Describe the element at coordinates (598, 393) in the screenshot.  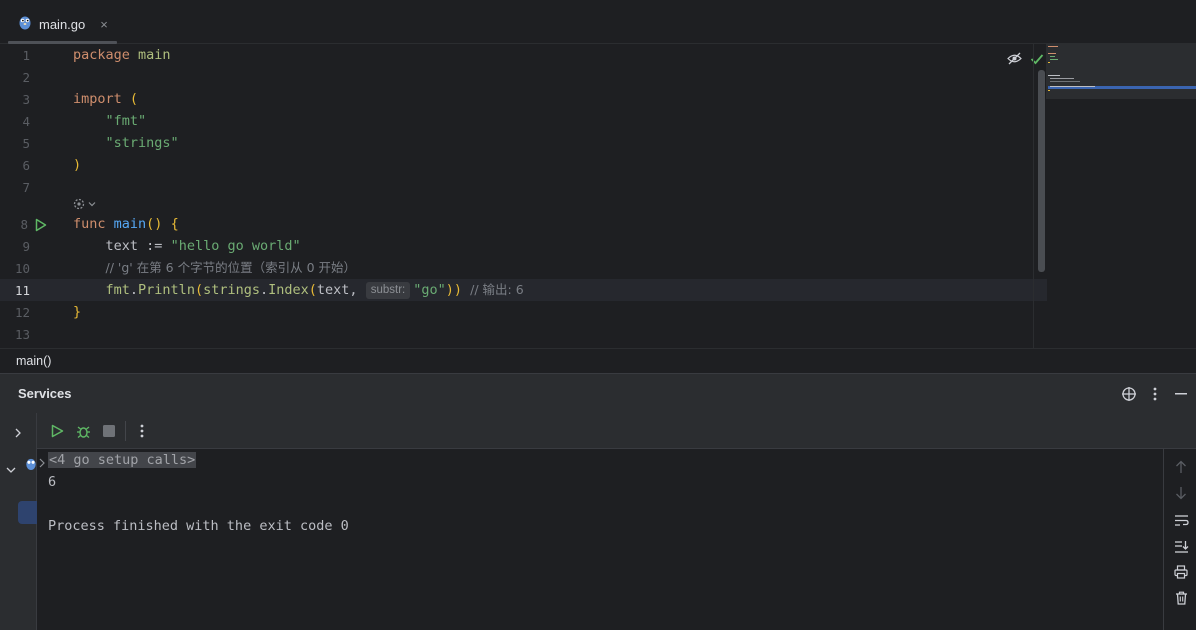
I see `services-panel-header: Services` at that location.